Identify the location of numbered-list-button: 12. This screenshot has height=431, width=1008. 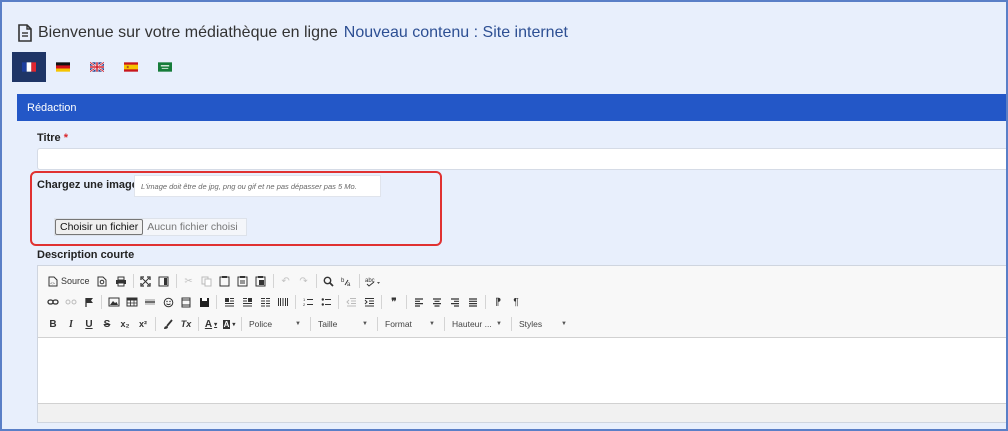
(308, 302).